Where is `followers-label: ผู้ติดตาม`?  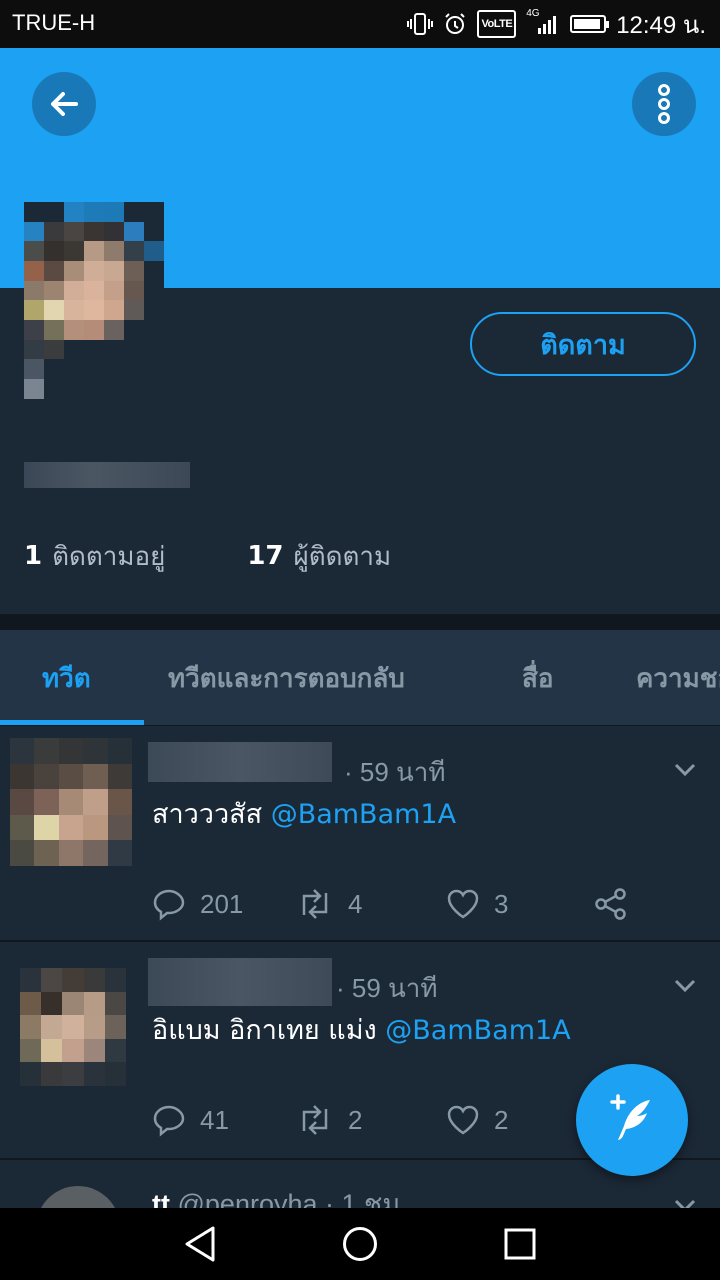
followers-label: ผู้ติดตาม is located at coordinates (342, 556).